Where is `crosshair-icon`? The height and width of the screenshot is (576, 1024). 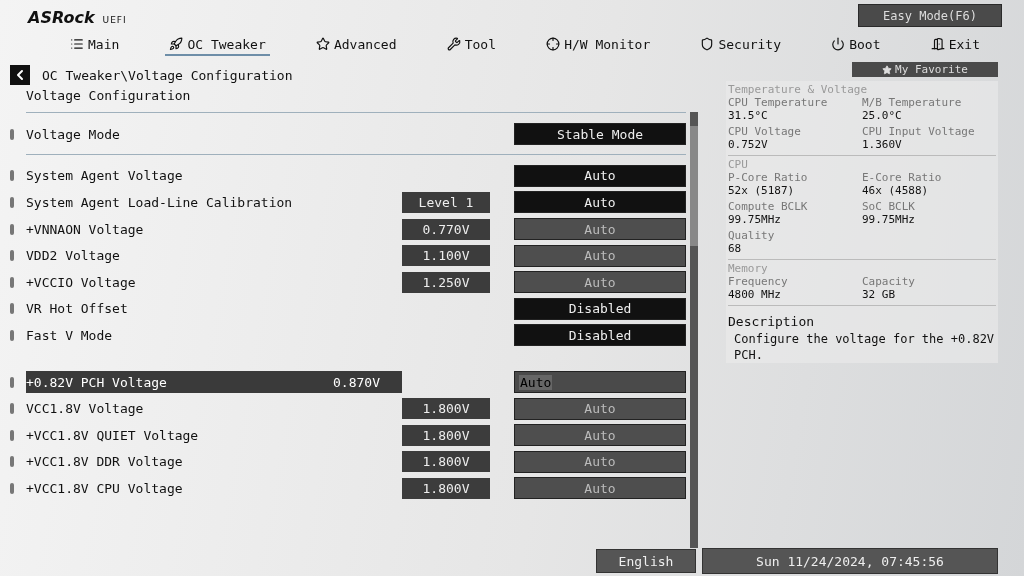
crosshair-icon is located at coordinates (553, 44).